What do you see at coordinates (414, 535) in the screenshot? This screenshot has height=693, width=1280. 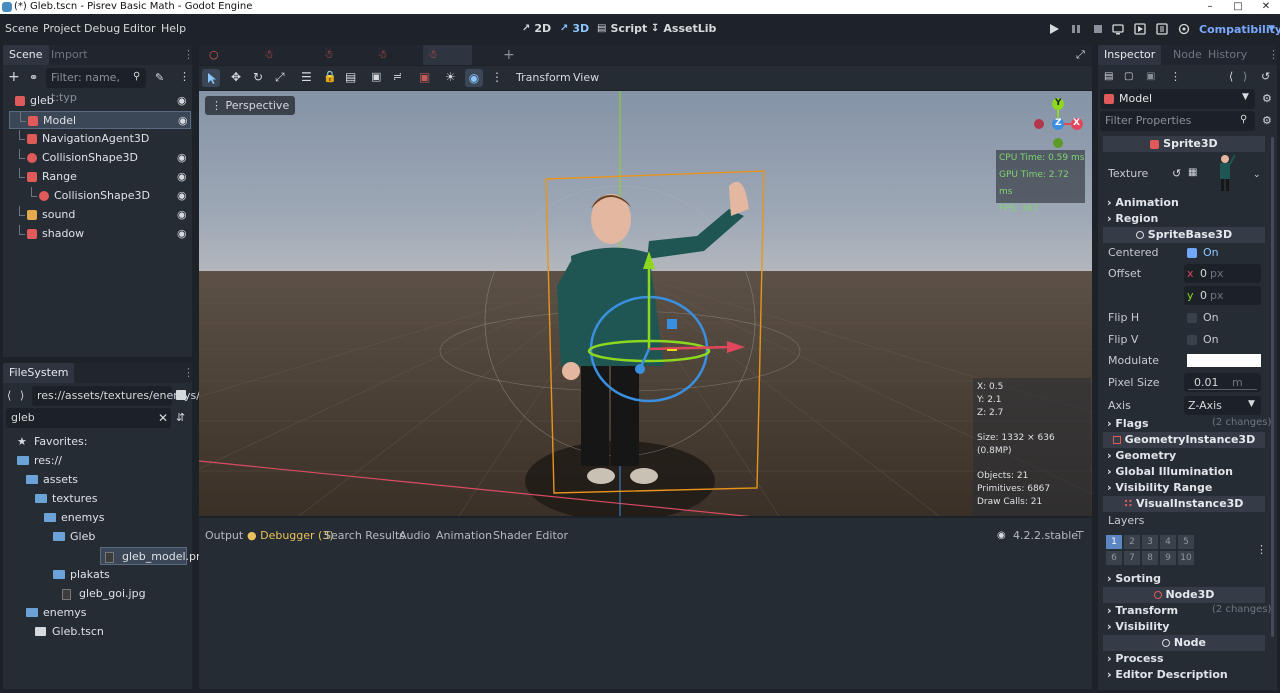 I see `bottom-tab: Audio` at bounding box center [414, 535].